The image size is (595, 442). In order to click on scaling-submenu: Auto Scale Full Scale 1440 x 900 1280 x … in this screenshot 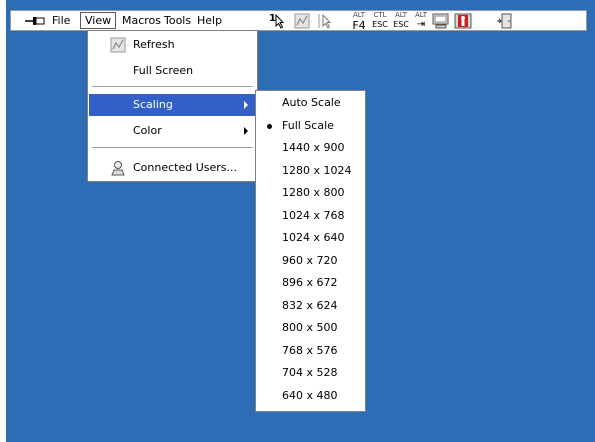, I will do `click(310, 251)`.